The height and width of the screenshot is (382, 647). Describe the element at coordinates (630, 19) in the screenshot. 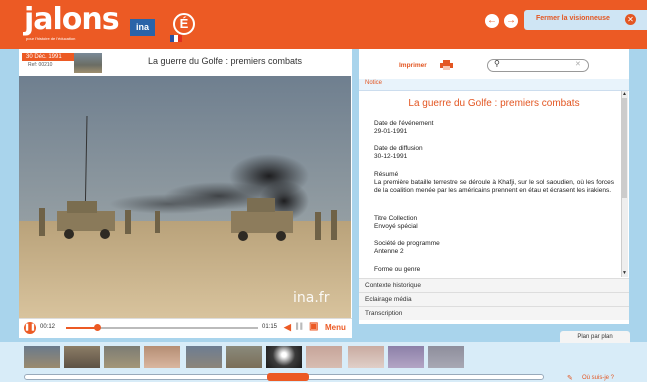

I see `close-icon: ✕` at that location.